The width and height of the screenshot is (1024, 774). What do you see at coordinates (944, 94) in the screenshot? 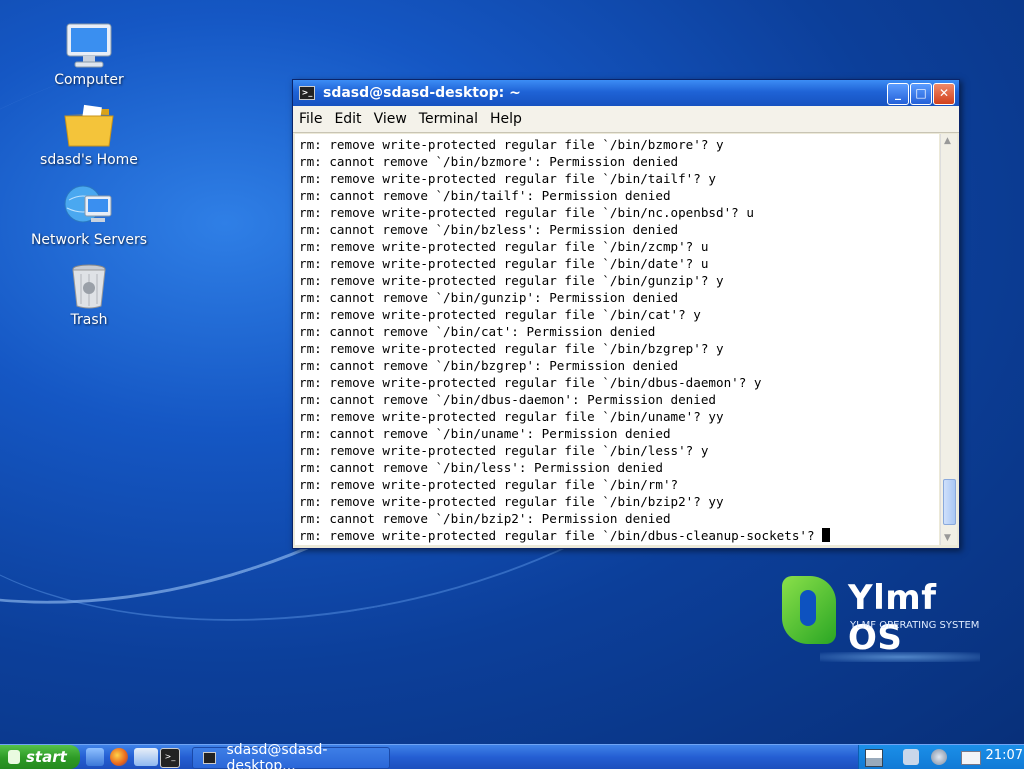
I see `close-button: ✕` at bounding box center [944, 94].